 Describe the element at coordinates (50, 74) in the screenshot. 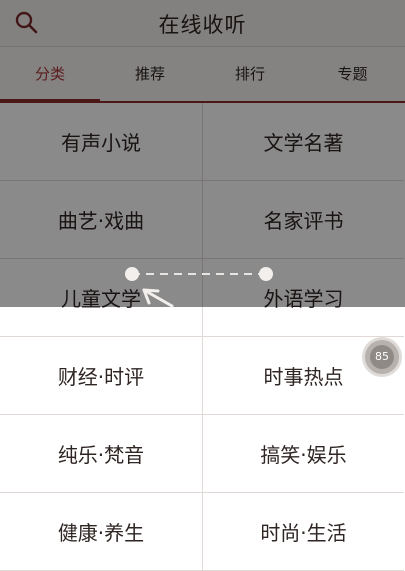

I see `tab-category: 分类` at that location.